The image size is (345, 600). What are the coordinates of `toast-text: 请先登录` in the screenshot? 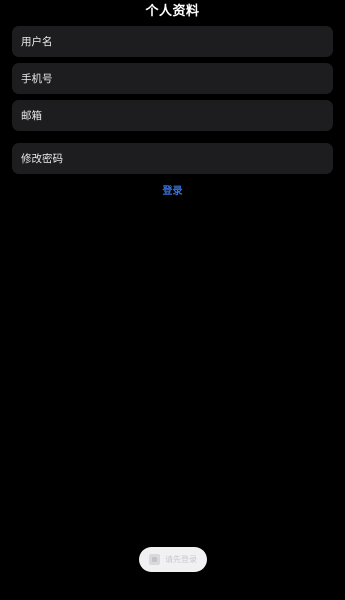 It's located at (181, 559).